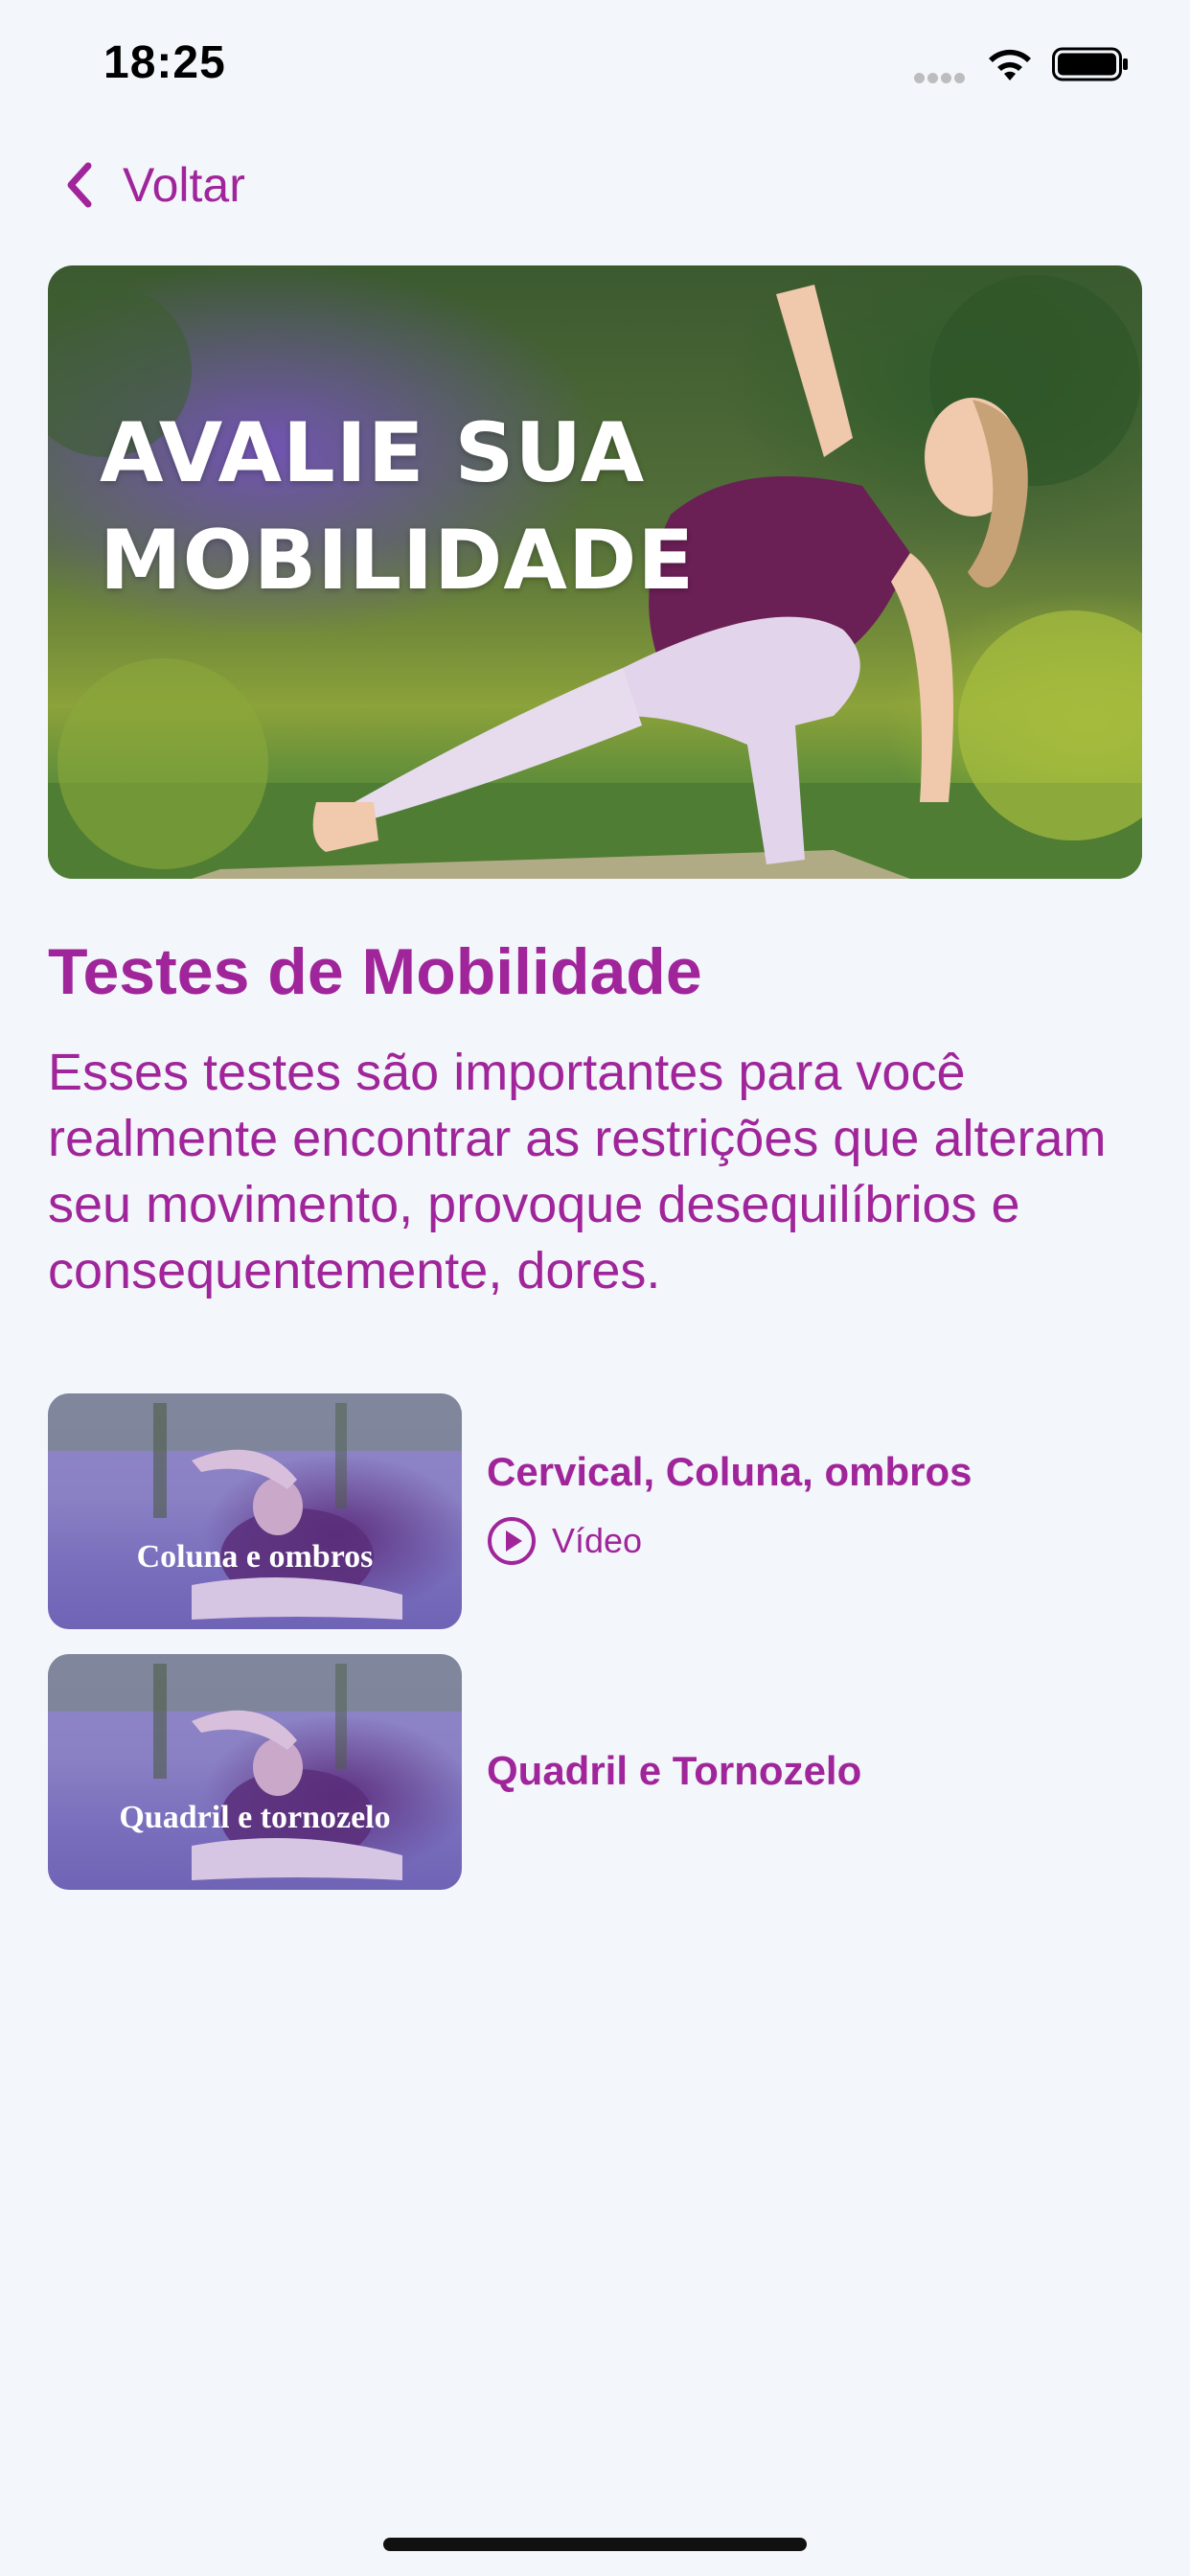  What do you see at coordinates (255, 1817) in the screenshot?
I see `thumbnail-label: Quadril e tornozelo` at bounding box center [255, 1817].